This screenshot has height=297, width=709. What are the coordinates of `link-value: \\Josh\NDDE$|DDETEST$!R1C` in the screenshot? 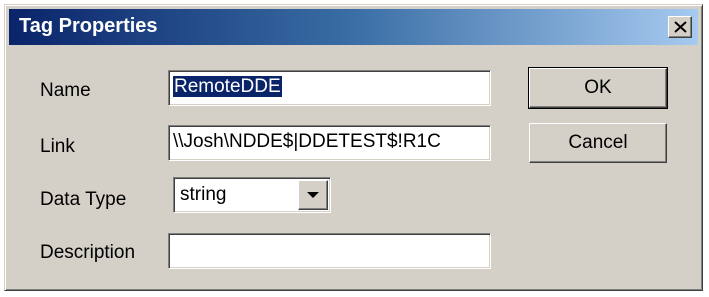 It's located at (307, 141).